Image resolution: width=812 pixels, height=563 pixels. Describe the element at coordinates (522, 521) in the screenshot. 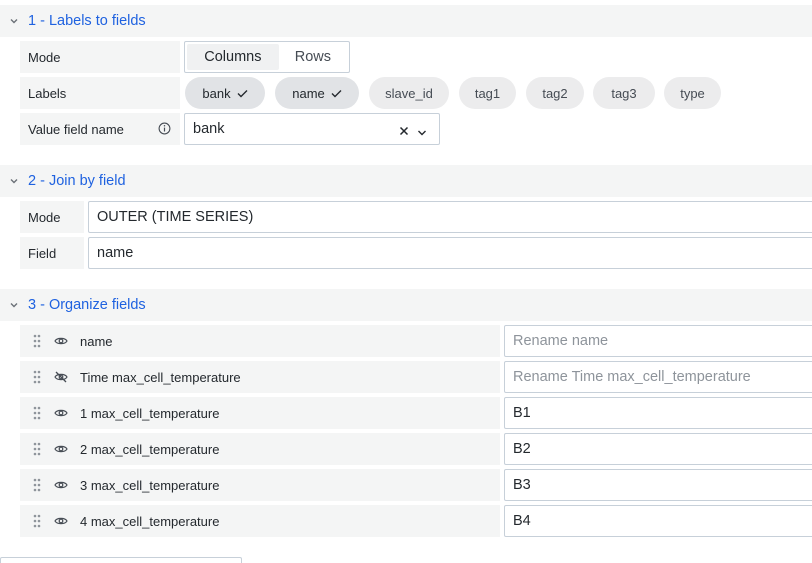

I see `rename-value: B4` at that location.